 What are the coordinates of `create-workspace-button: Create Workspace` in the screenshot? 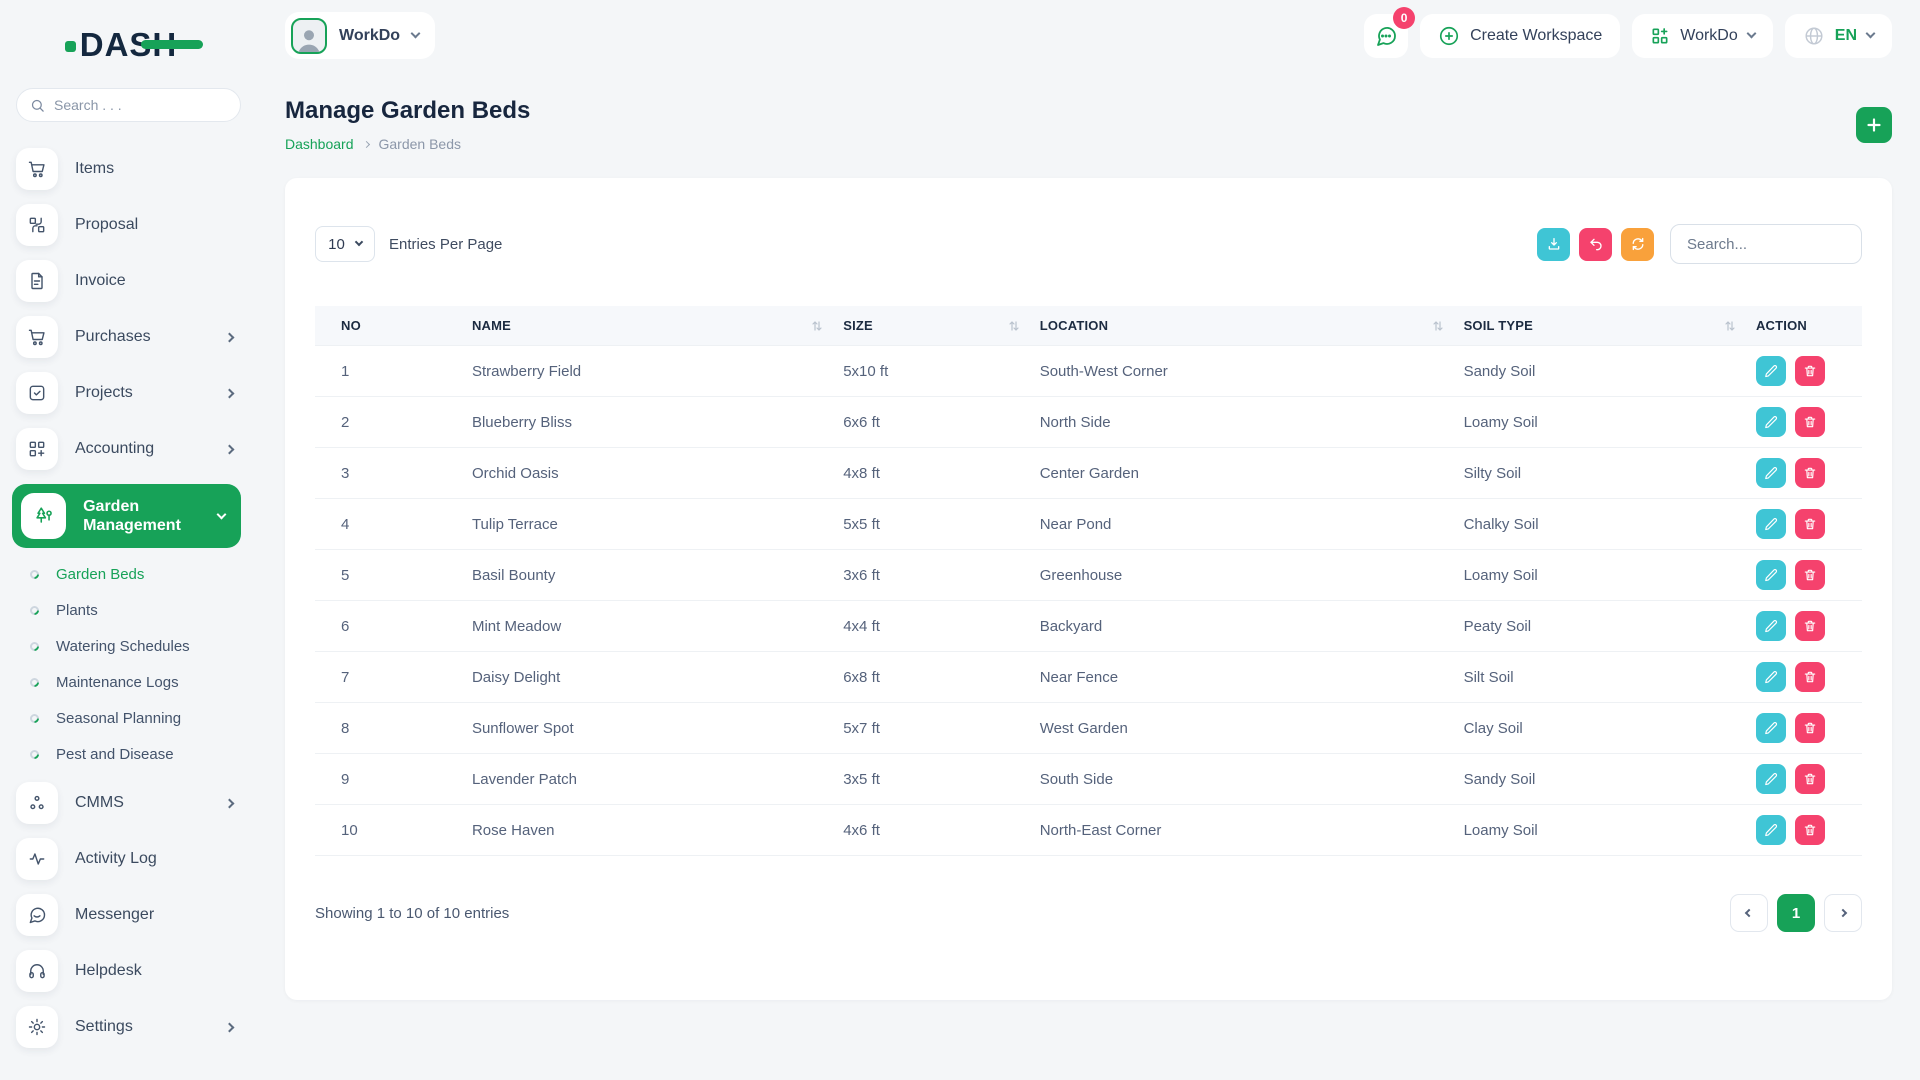 It's located at (1520, 35).